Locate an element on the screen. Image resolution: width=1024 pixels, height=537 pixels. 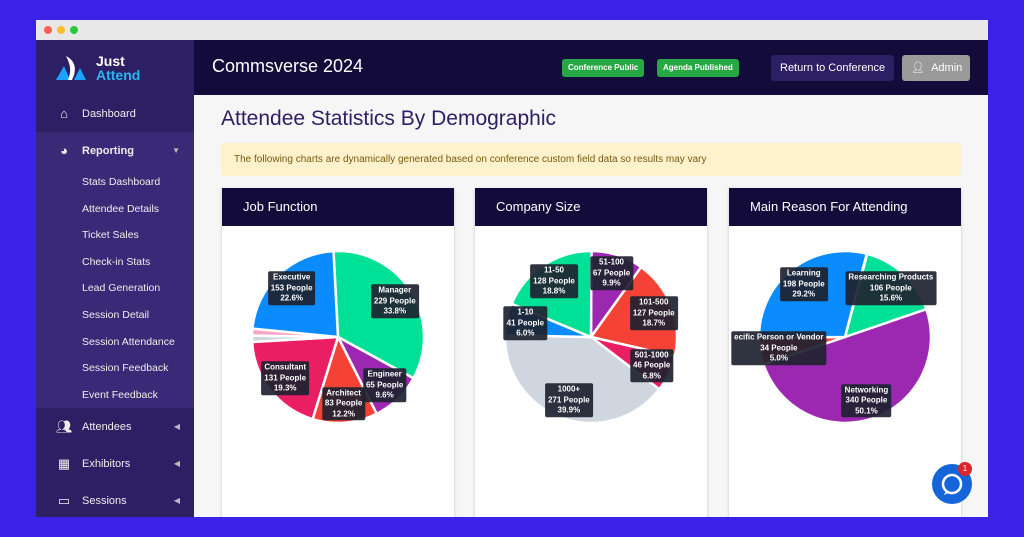
conference-public-badge: Conference Public is located at coordinates (603, 68).